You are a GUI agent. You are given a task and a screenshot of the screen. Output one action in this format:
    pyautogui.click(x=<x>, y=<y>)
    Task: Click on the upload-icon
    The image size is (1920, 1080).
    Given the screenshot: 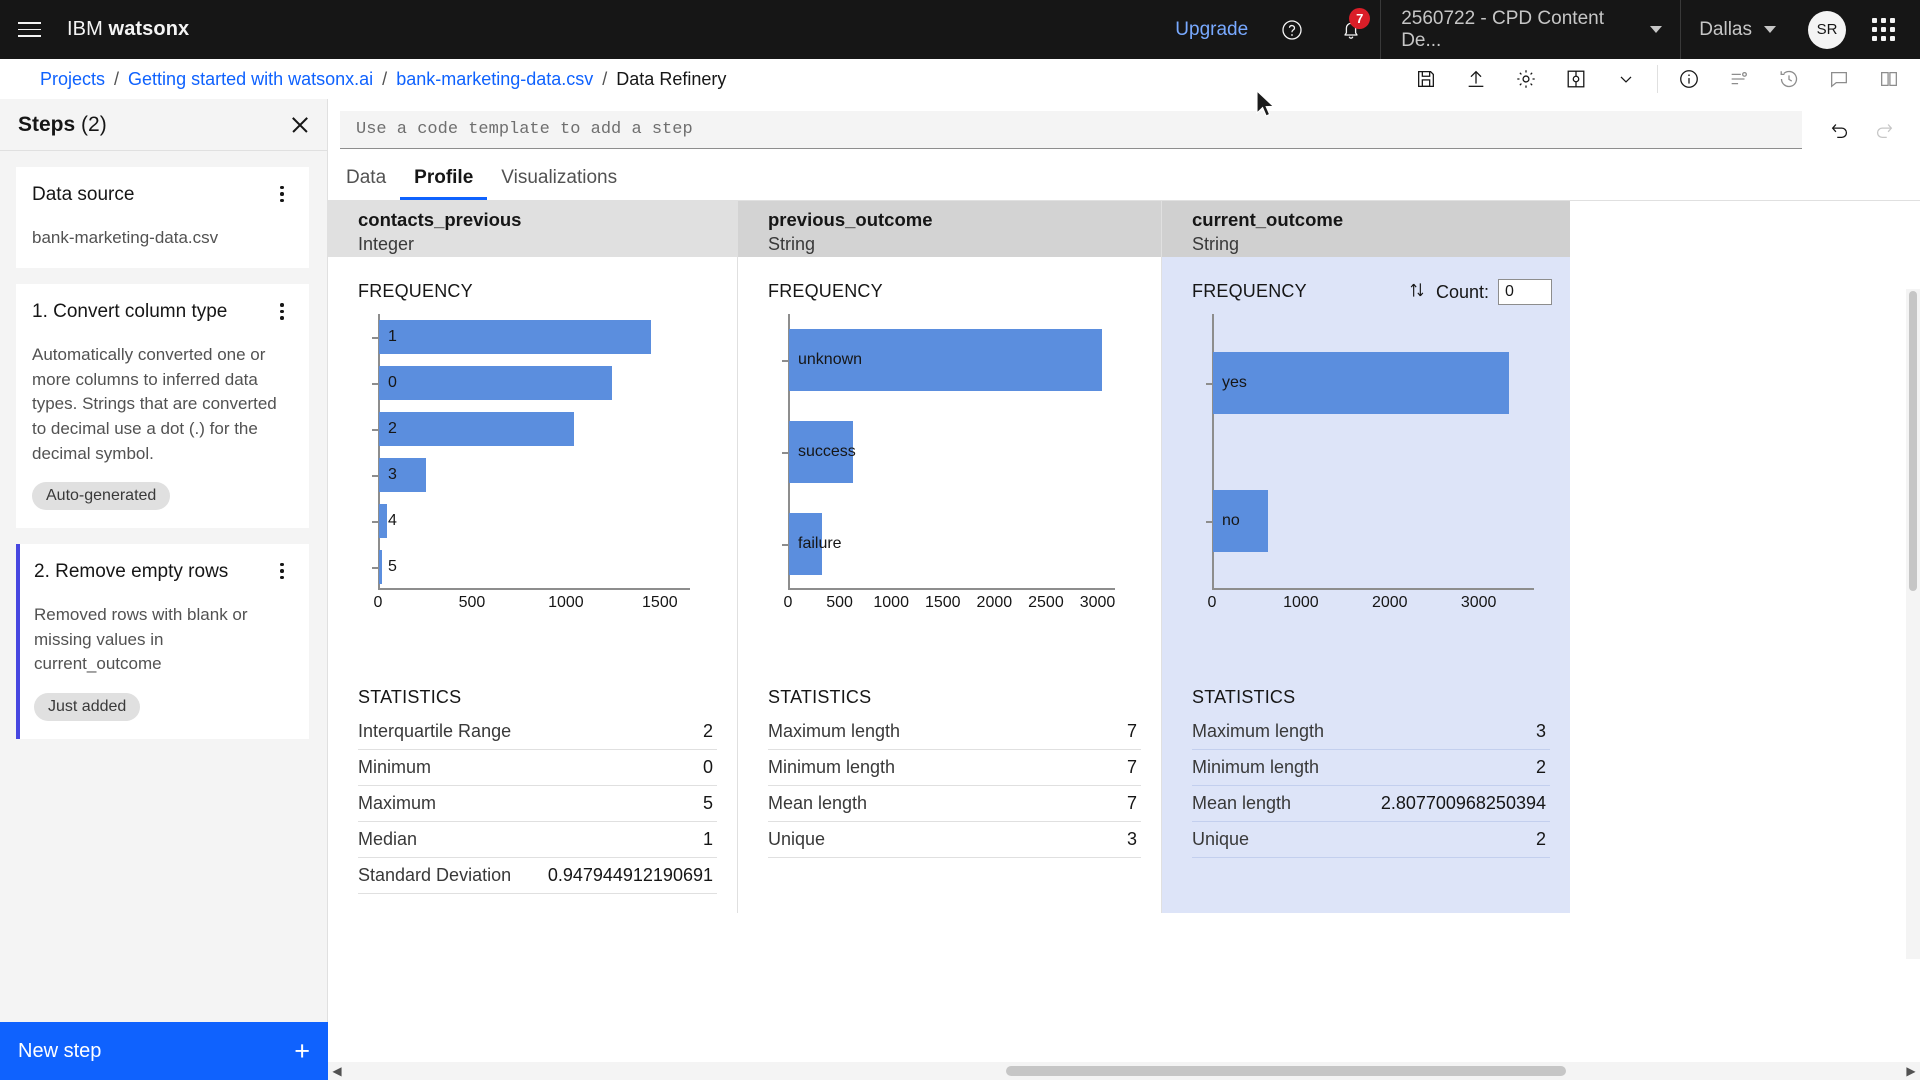 What is the action you would take?
    pyautogui.click(x=1476, y=79)
    